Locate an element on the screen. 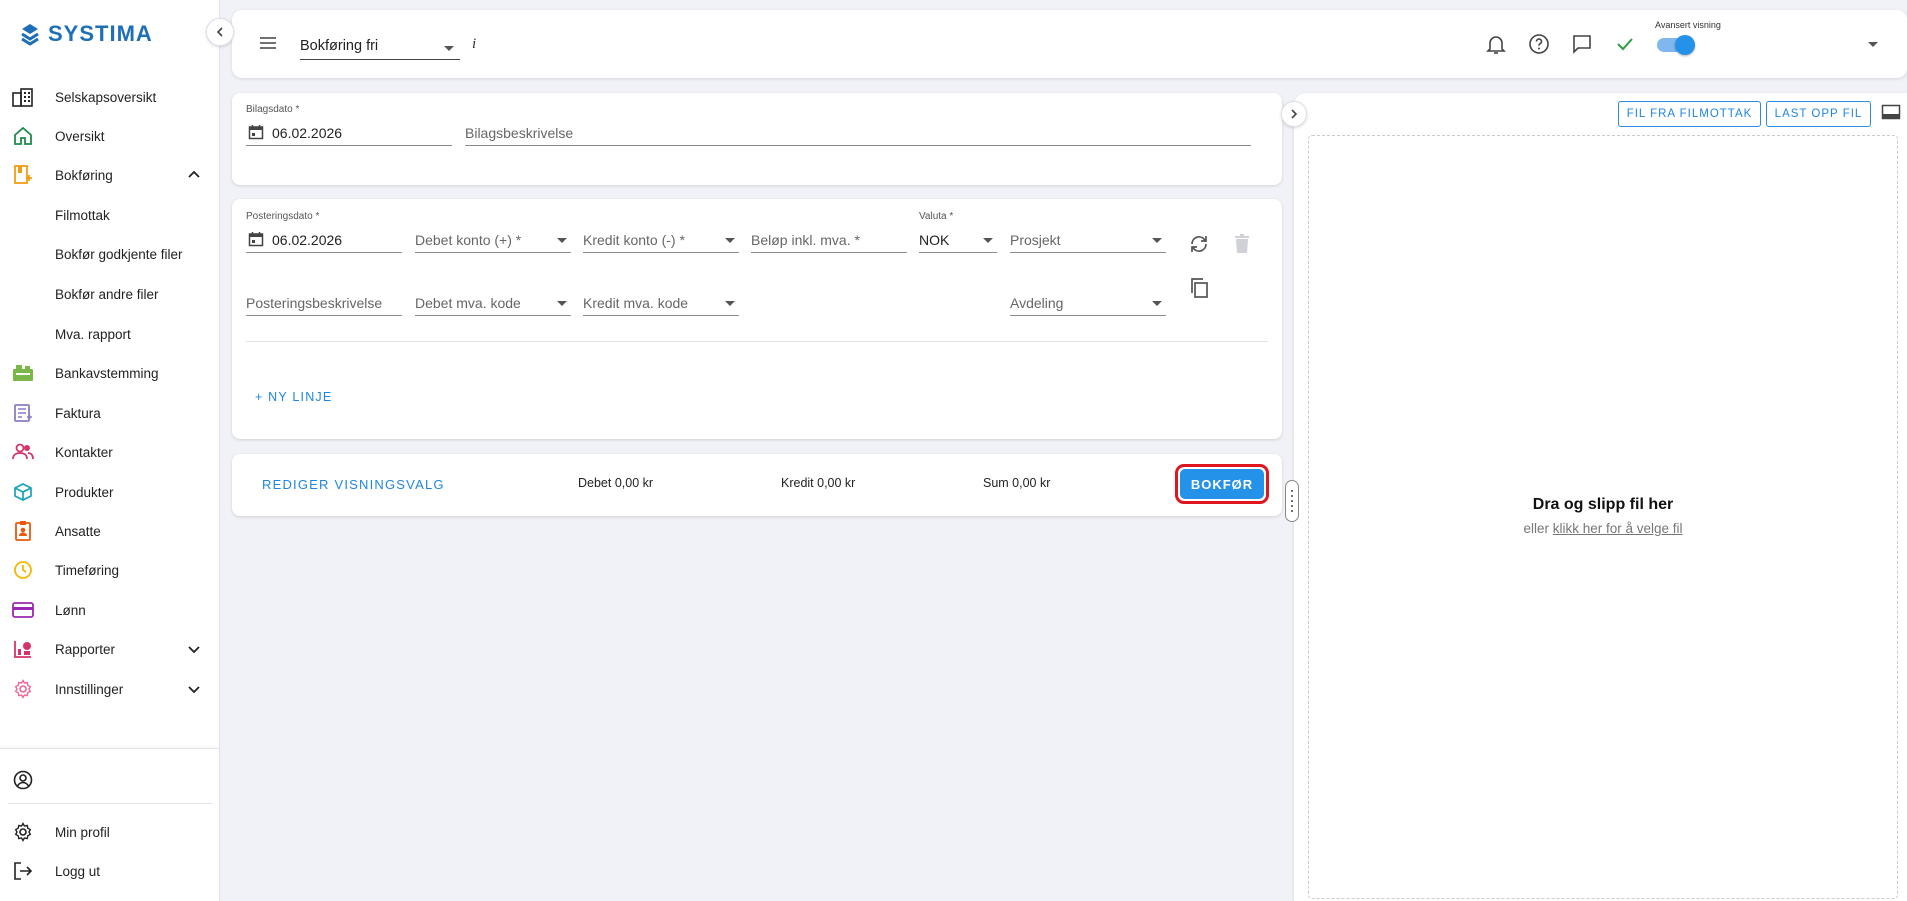 The image size is (1907, 901). sidebar-item-ansatte: Ansatte is located at coordinates (110, 531).